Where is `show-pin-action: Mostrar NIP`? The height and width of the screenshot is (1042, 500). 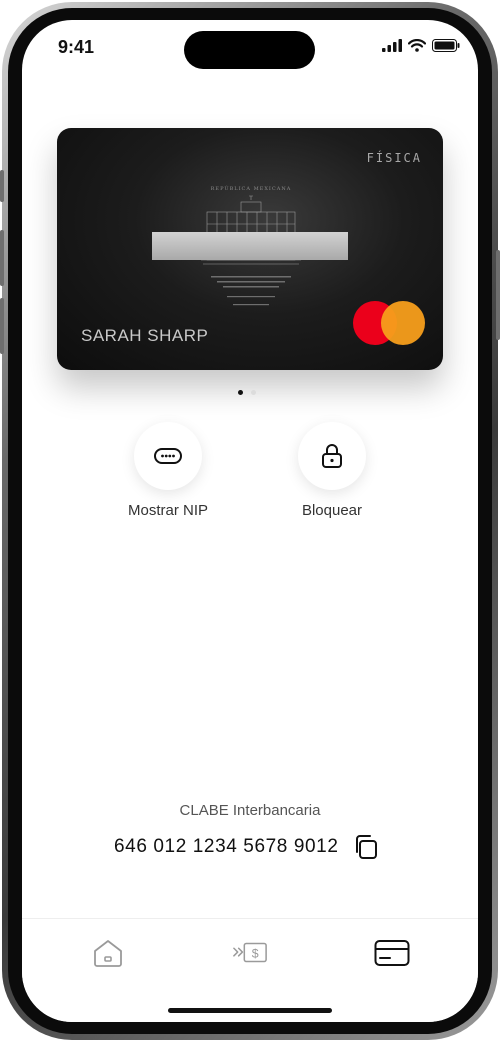 show-pin-action: Mostrar NIP is located at coordinates (168, 470).